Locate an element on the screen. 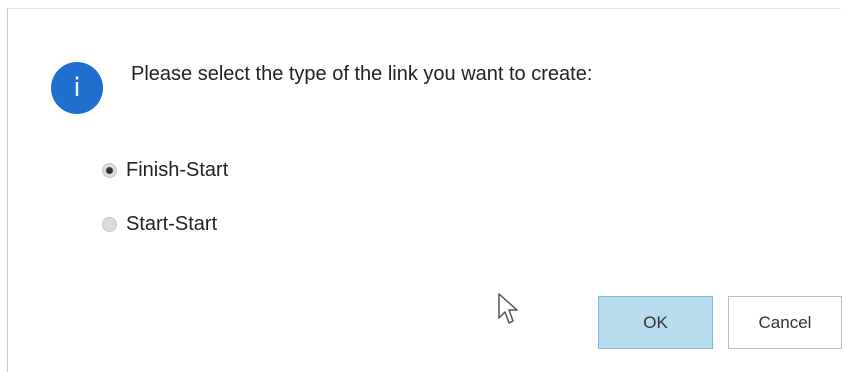  option-finish-start: Finish-Start is located at coordinates (165, 170).